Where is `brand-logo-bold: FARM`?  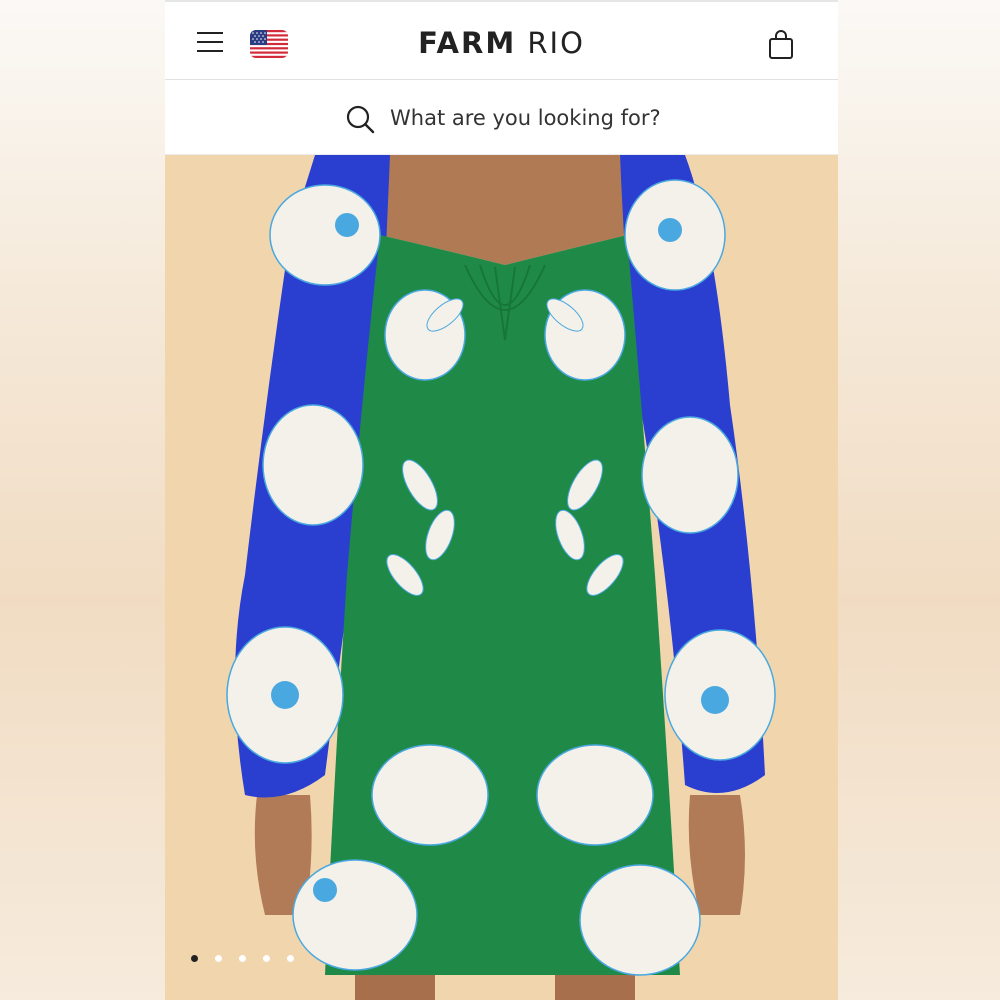
brand-logo-bold: FARM is located at coordinates (467, 43).